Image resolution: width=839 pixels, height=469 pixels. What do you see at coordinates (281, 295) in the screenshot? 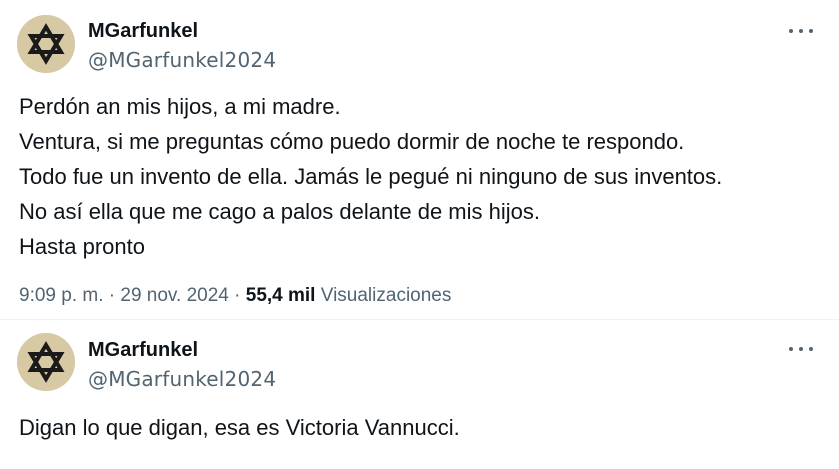
I see `views-count: 55,4 mil` at bounding box center [281, 295].